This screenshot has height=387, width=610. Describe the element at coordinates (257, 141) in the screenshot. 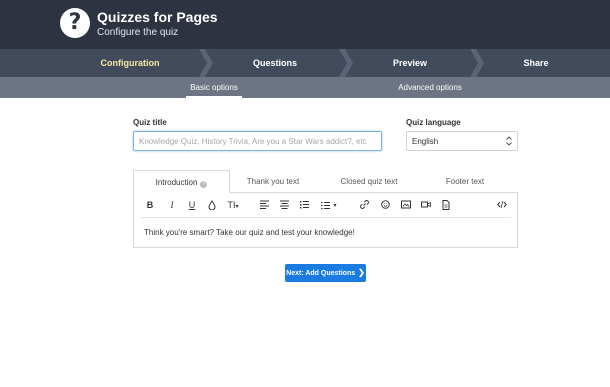

I see `quiz-title-input` at that location.